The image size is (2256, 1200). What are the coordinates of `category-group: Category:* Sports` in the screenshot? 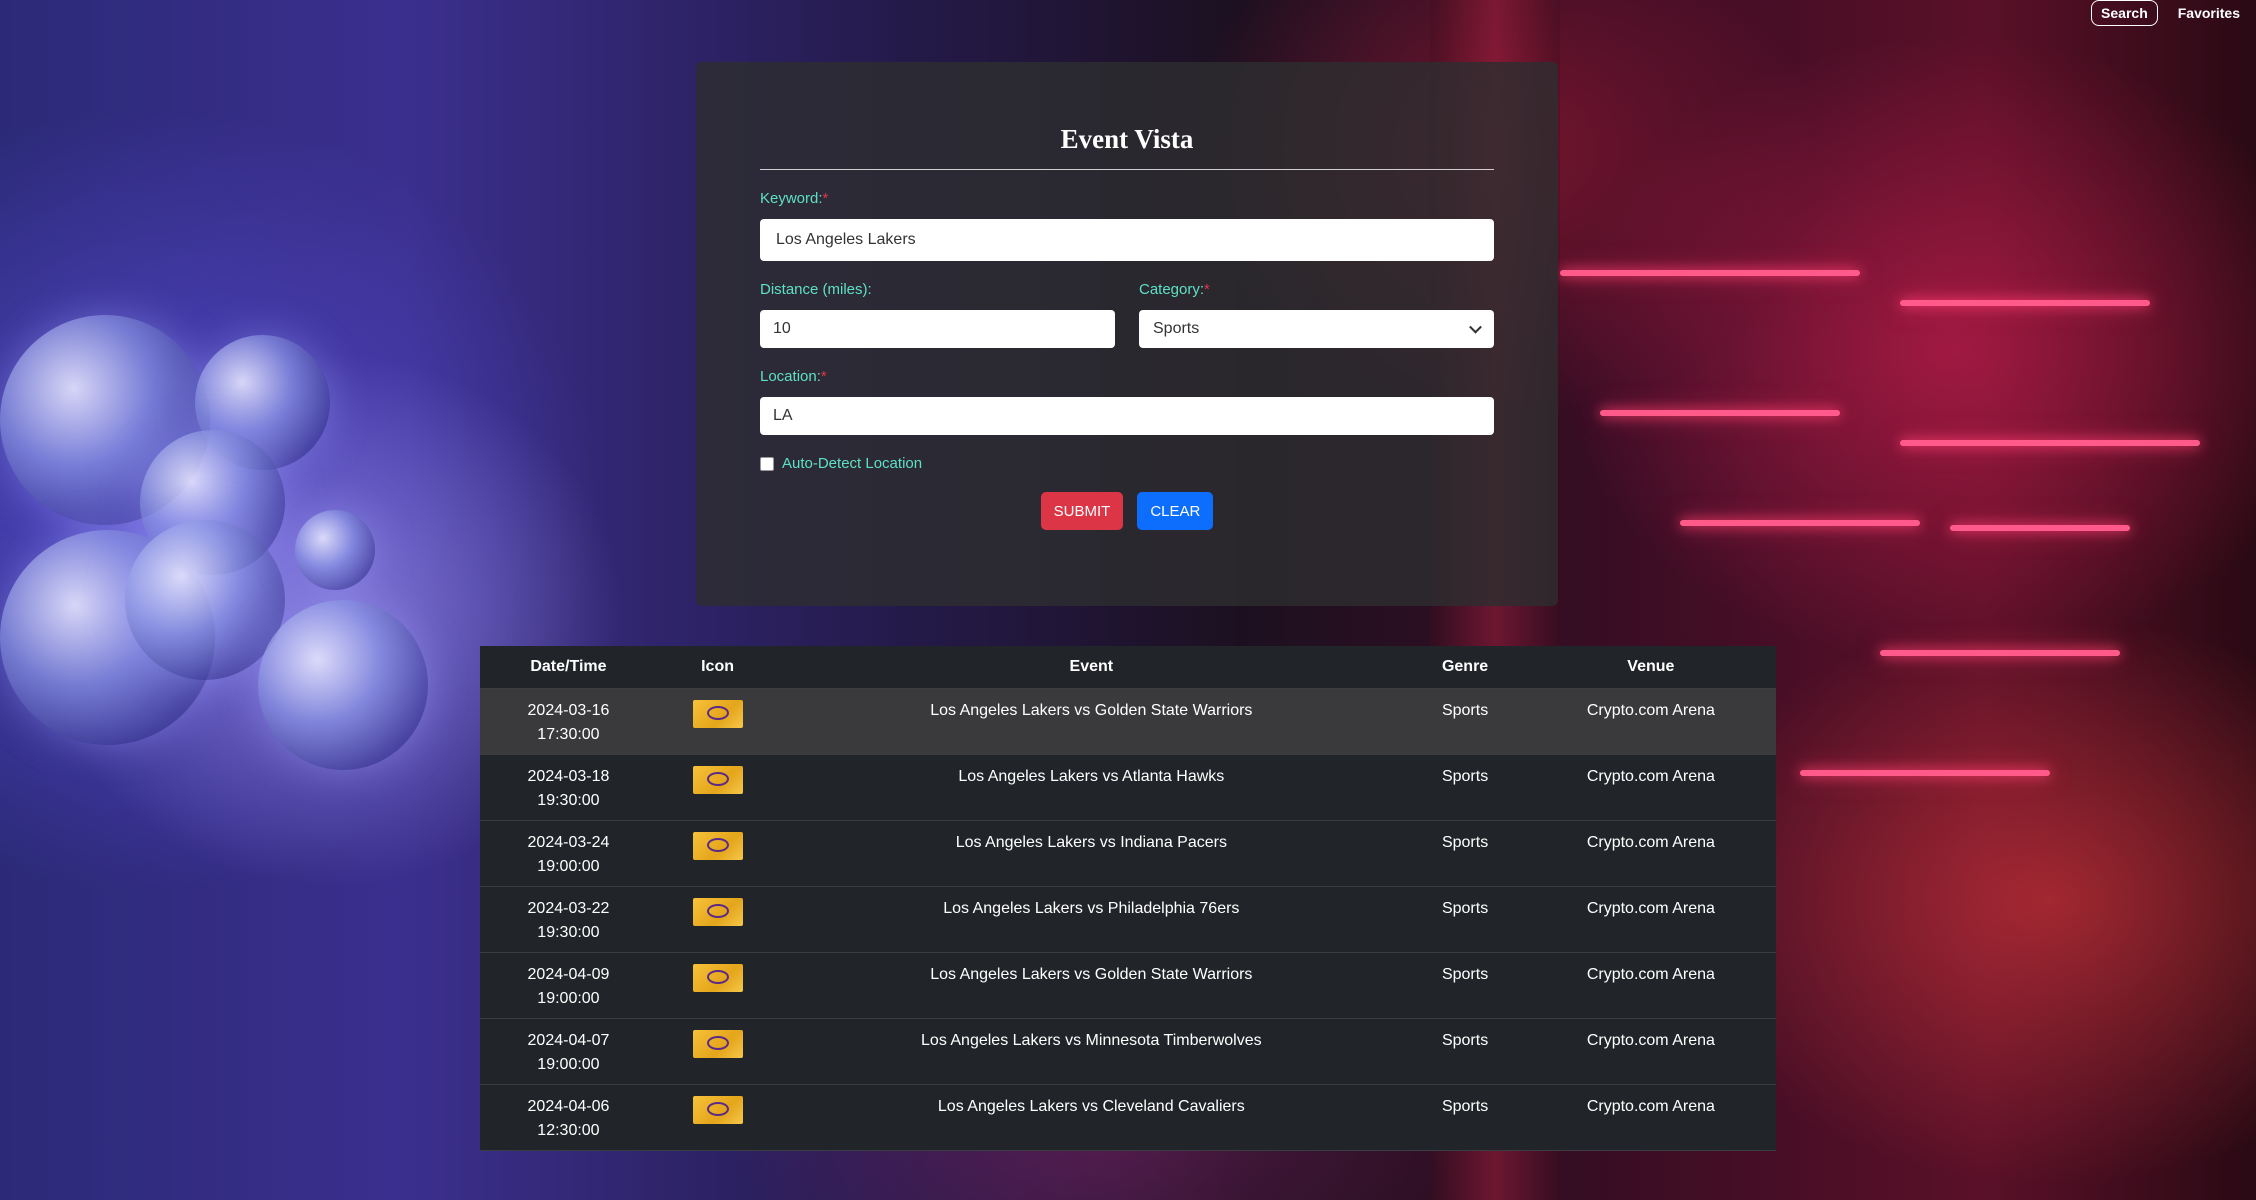 It's located at (1316, 314).